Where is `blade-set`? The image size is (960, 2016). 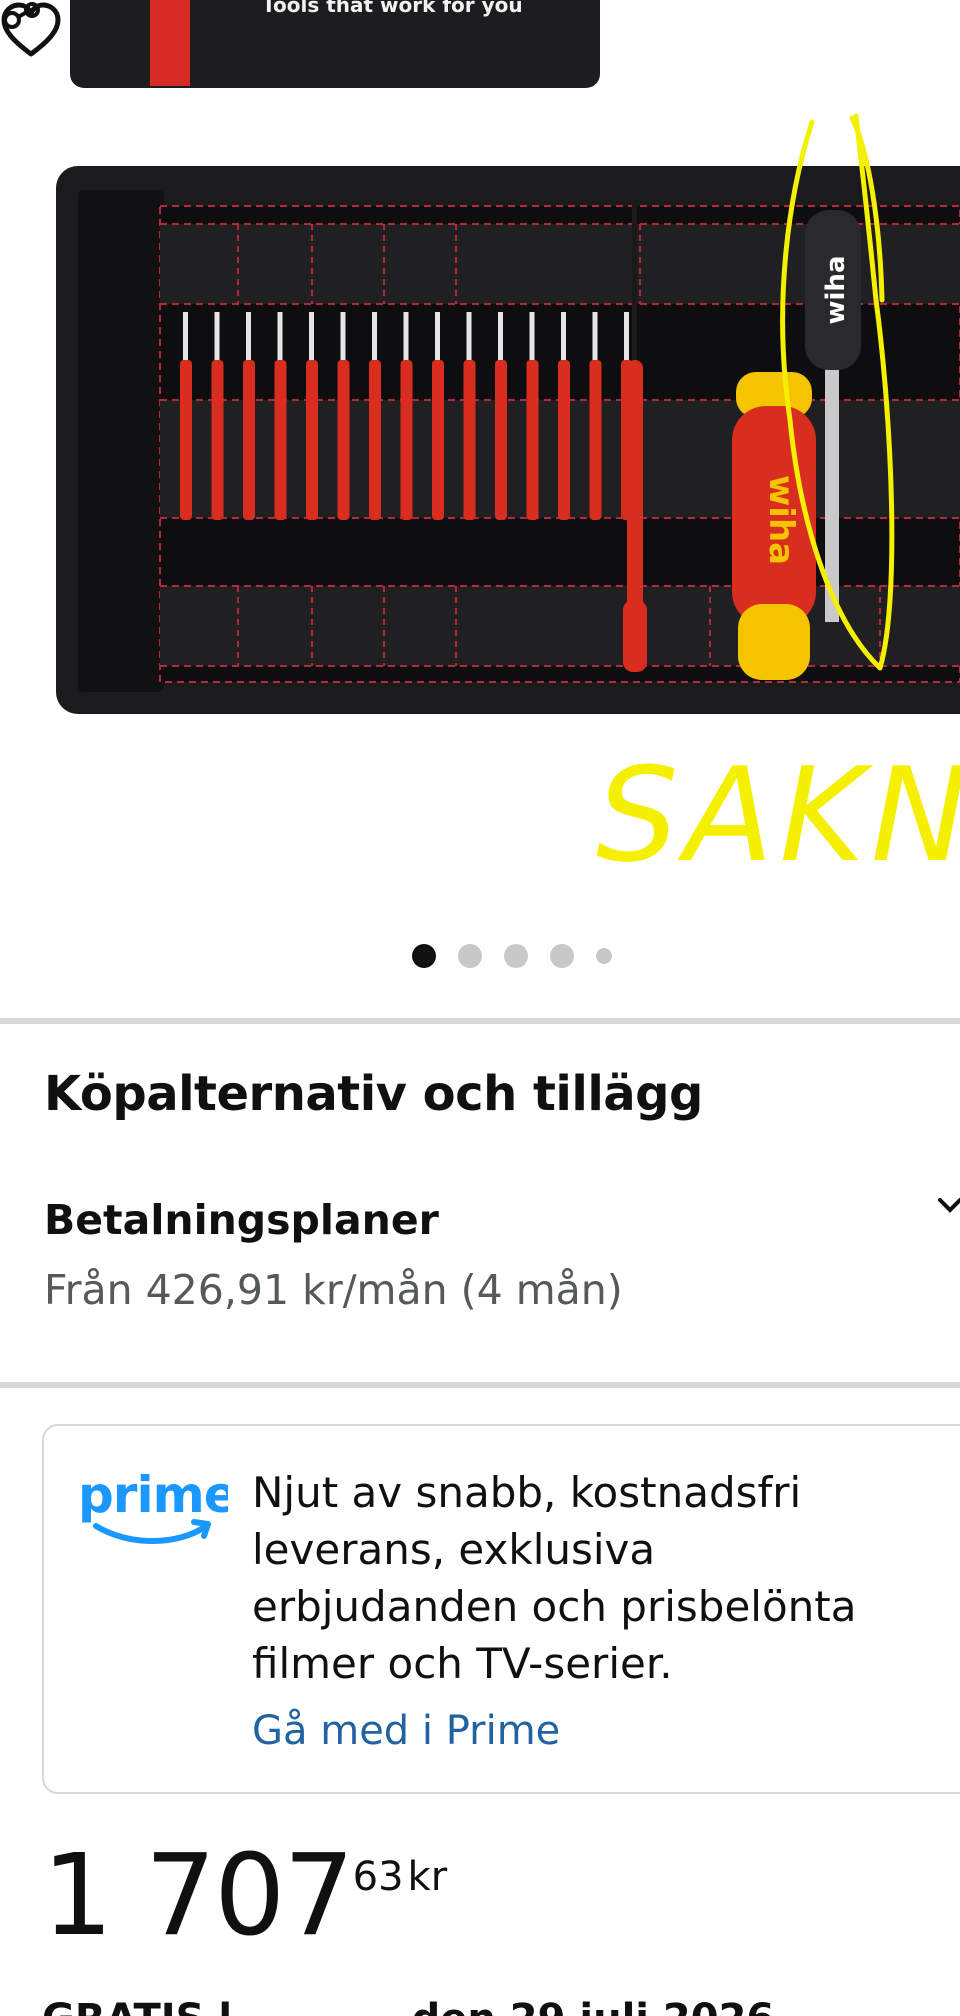 blade-set is located at coordinates (406, 416).